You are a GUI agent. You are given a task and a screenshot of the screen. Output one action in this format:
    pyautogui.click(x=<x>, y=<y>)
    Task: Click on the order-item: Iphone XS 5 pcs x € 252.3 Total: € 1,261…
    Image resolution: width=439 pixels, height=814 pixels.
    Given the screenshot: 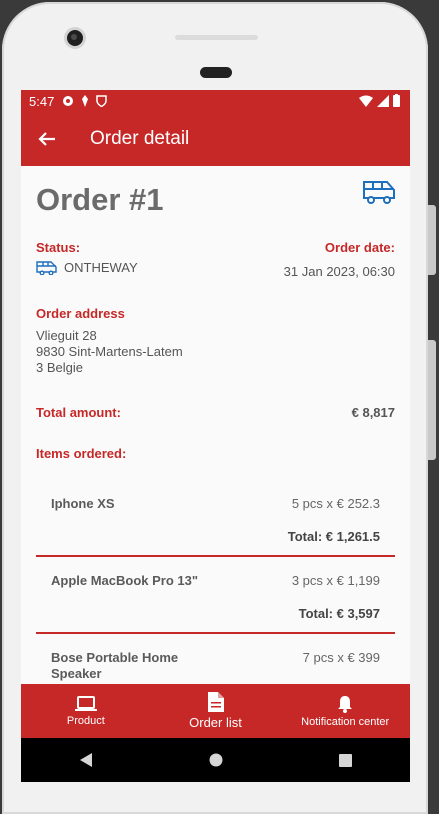 What is the action you would take?
    pyautogui.click(x=215, y=518)
    